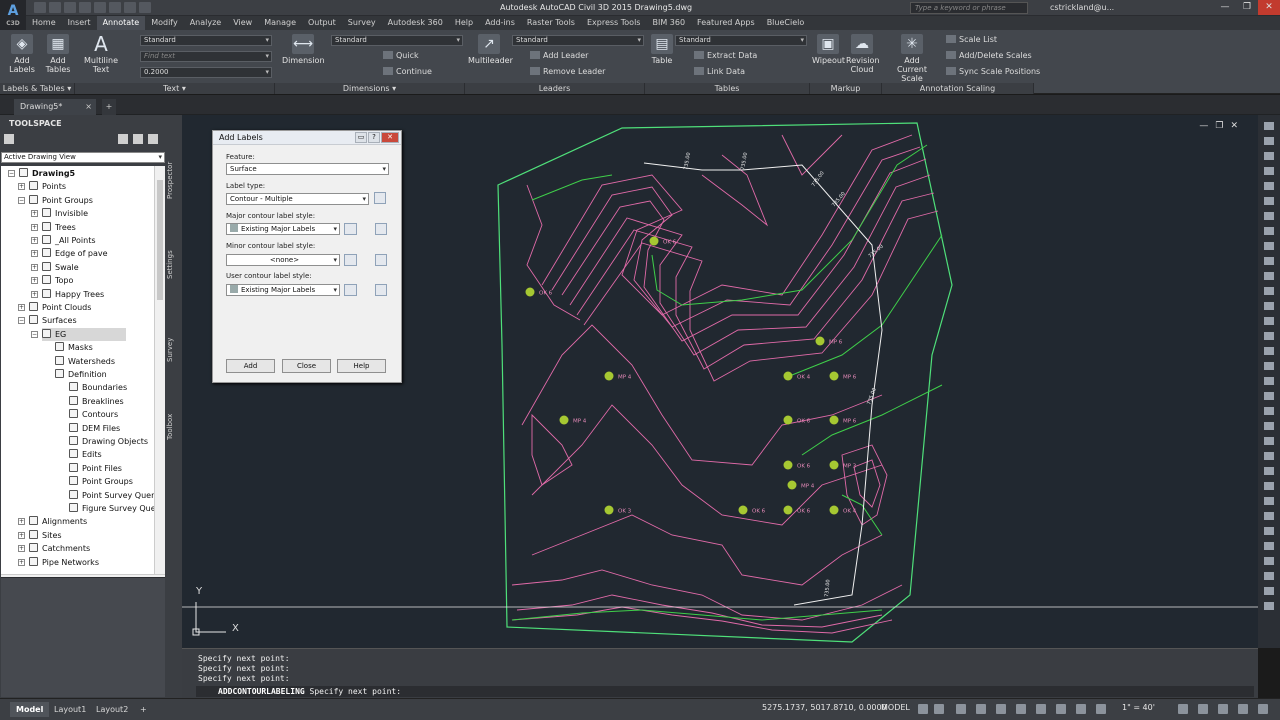  I want to click on panel-labels-tables: Labels & Tables ▾, so click(37, 88).